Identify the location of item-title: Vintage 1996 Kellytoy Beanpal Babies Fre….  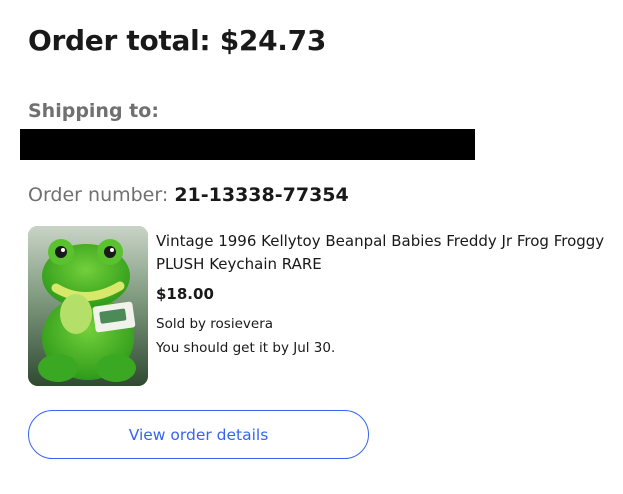
(388, 253).